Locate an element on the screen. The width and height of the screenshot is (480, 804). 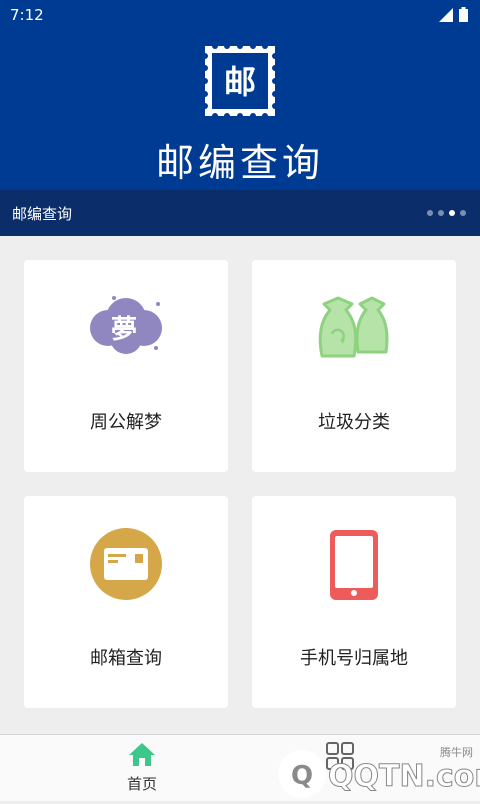
home-icon is located at coordinates (142, 754).